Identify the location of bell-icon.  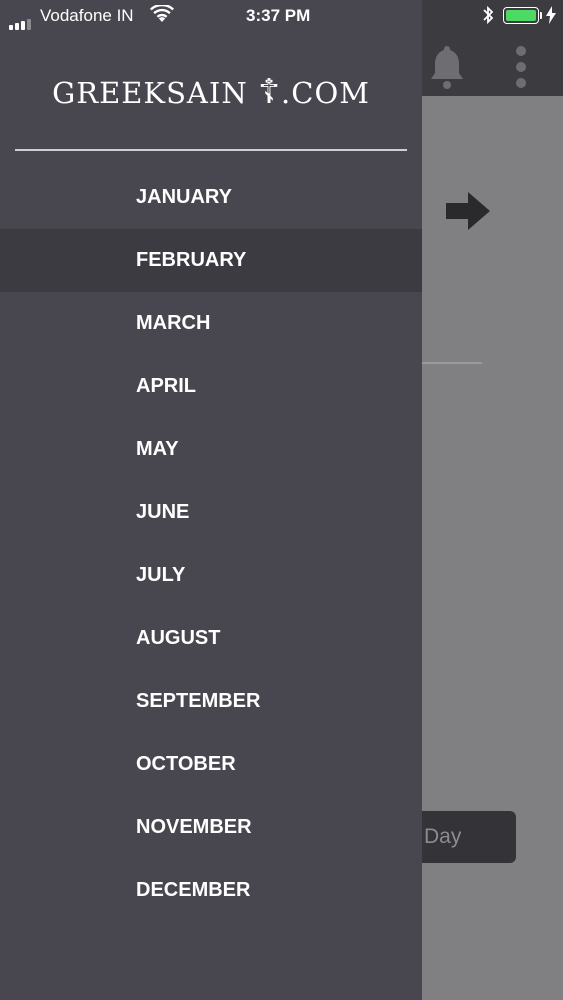
(447, 67).